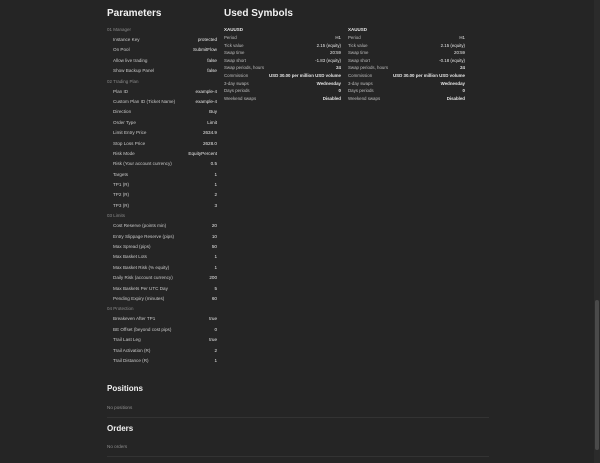 The height and width of the screenshot is (463, 600). Describe the element at coordinates (215, 195) in the screenshot. I see `param-value: 2` at that location.